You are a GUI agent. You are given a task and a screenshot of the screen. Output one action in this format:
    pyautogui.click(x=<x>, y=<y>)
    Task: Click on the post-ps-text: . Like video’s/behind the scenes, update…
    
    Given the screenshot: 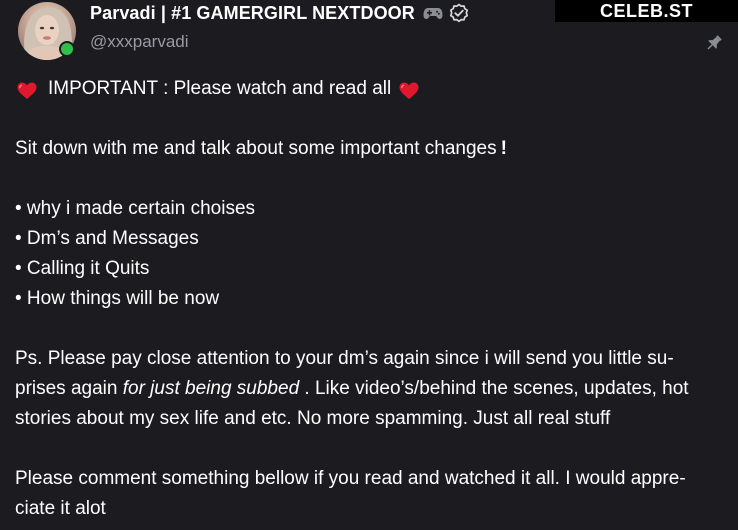 What is the action you would take?
    pyautogui.click(x=494, y=388)
    